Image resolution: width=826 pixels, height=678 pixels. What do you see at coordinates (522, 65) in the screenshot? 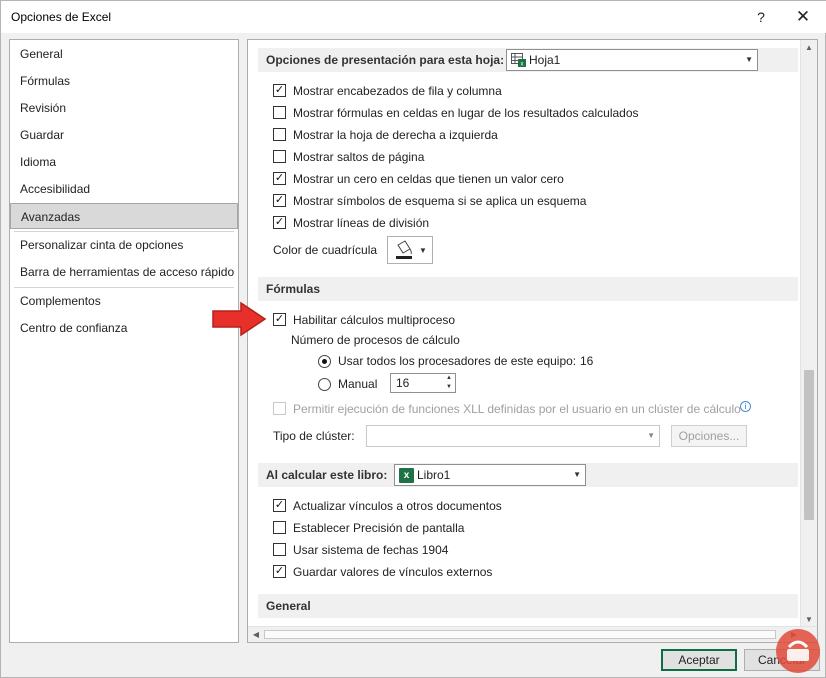
I see `svg-text: x` at bounding box center [522, 65].